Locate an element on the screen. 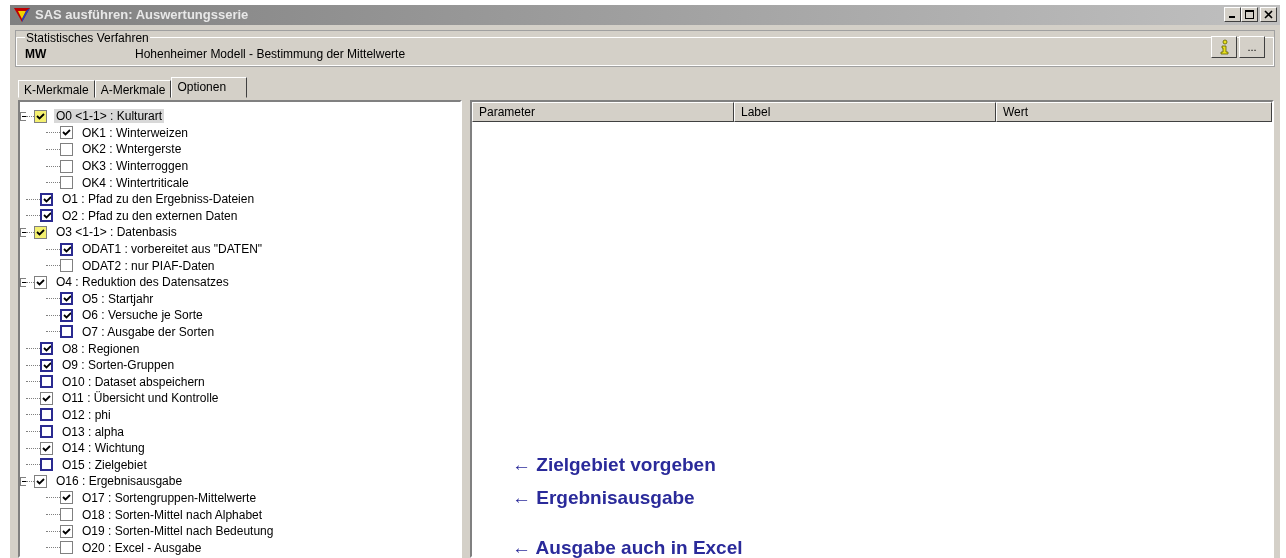  tree-item: O1 : Pfad zu den Ergebniss-Dateien is located at coordinates (158, 199).